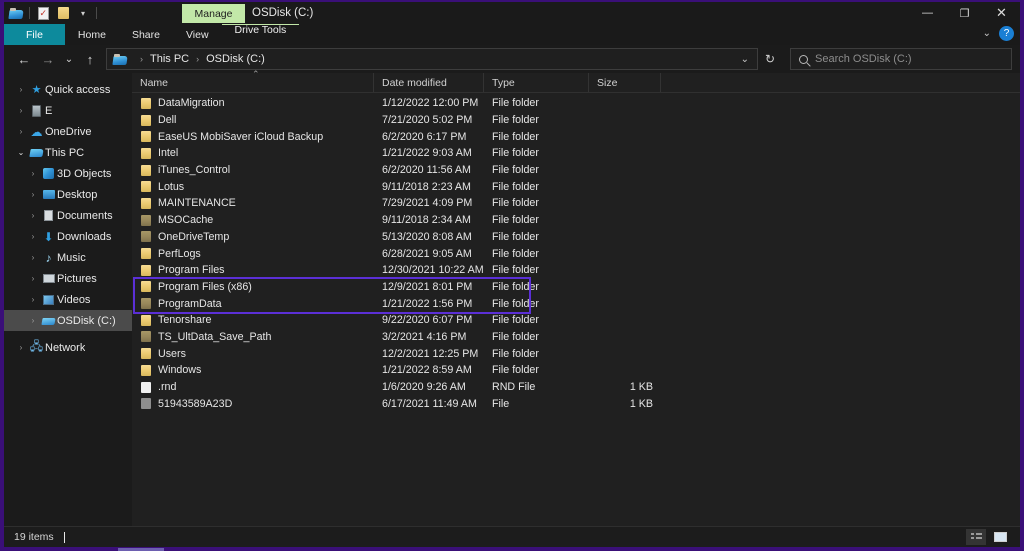 The height and width of the screenshot is (551, 1024). Describe the element at coordinates (68, 89) in the screenshot. I see `sidebar-item-quick-access: › ★ Quick access` at that location.